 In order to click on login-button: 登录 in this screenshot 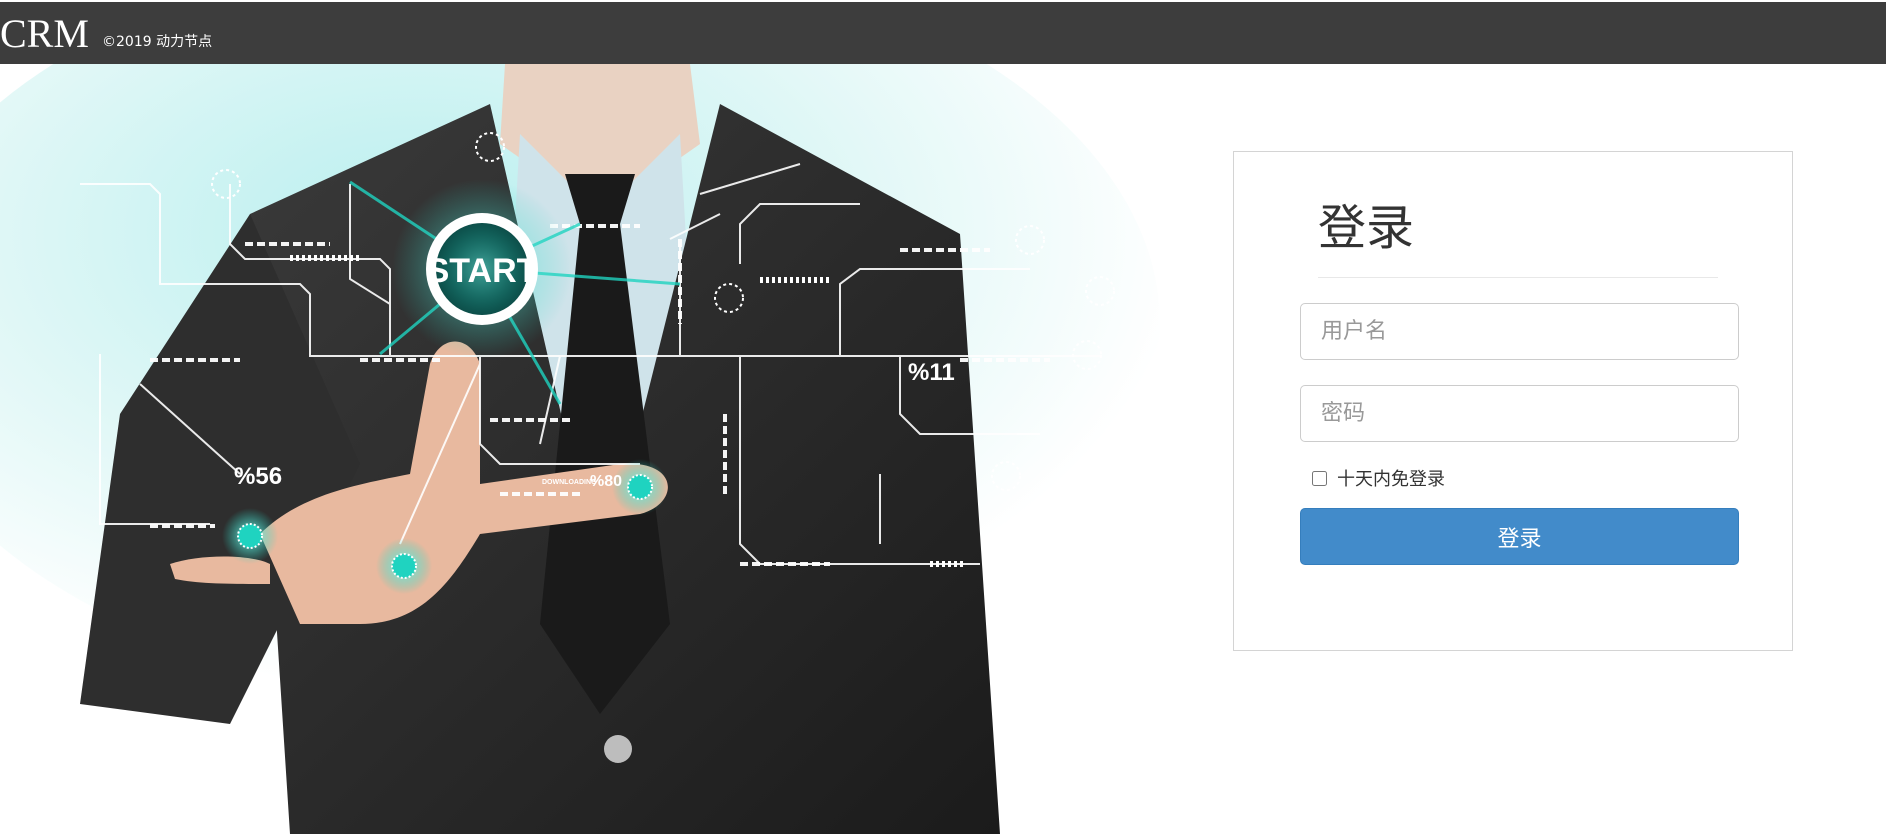, I will do `click(1519, 536)`.